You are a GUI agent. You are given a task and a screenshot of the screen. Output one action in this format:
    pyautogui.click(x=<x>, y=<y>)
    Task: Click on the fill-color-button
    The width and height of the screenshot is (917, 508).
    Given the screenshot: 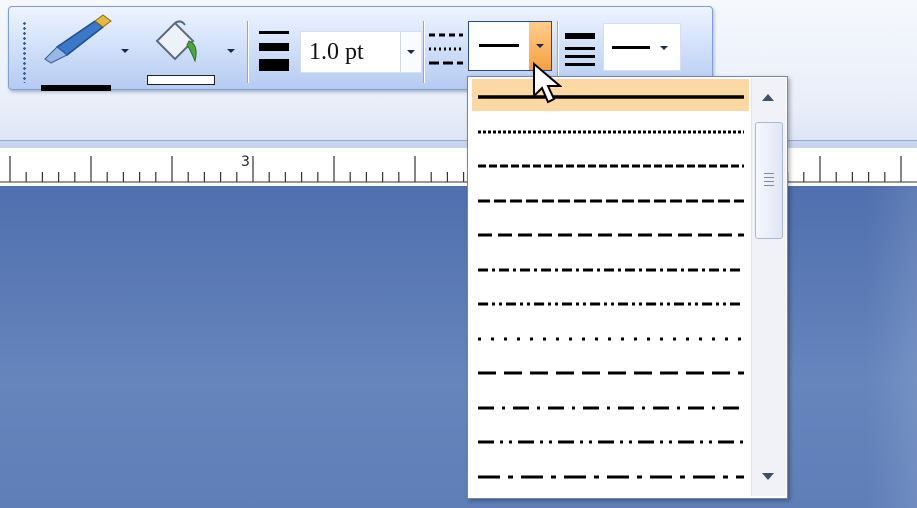 What is the action you would take?
    pyautogui.click(x=178, y=51)
    